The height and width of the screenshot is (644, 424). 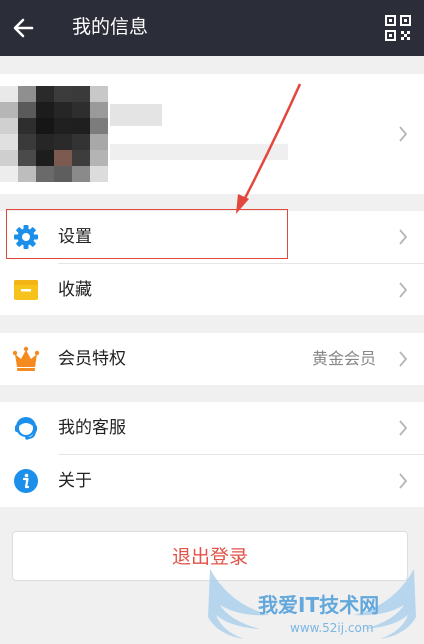 What do you see at coordinates (26, 290) in the screenshot?
I see `folder-icon` at bounding box center [26, 290].